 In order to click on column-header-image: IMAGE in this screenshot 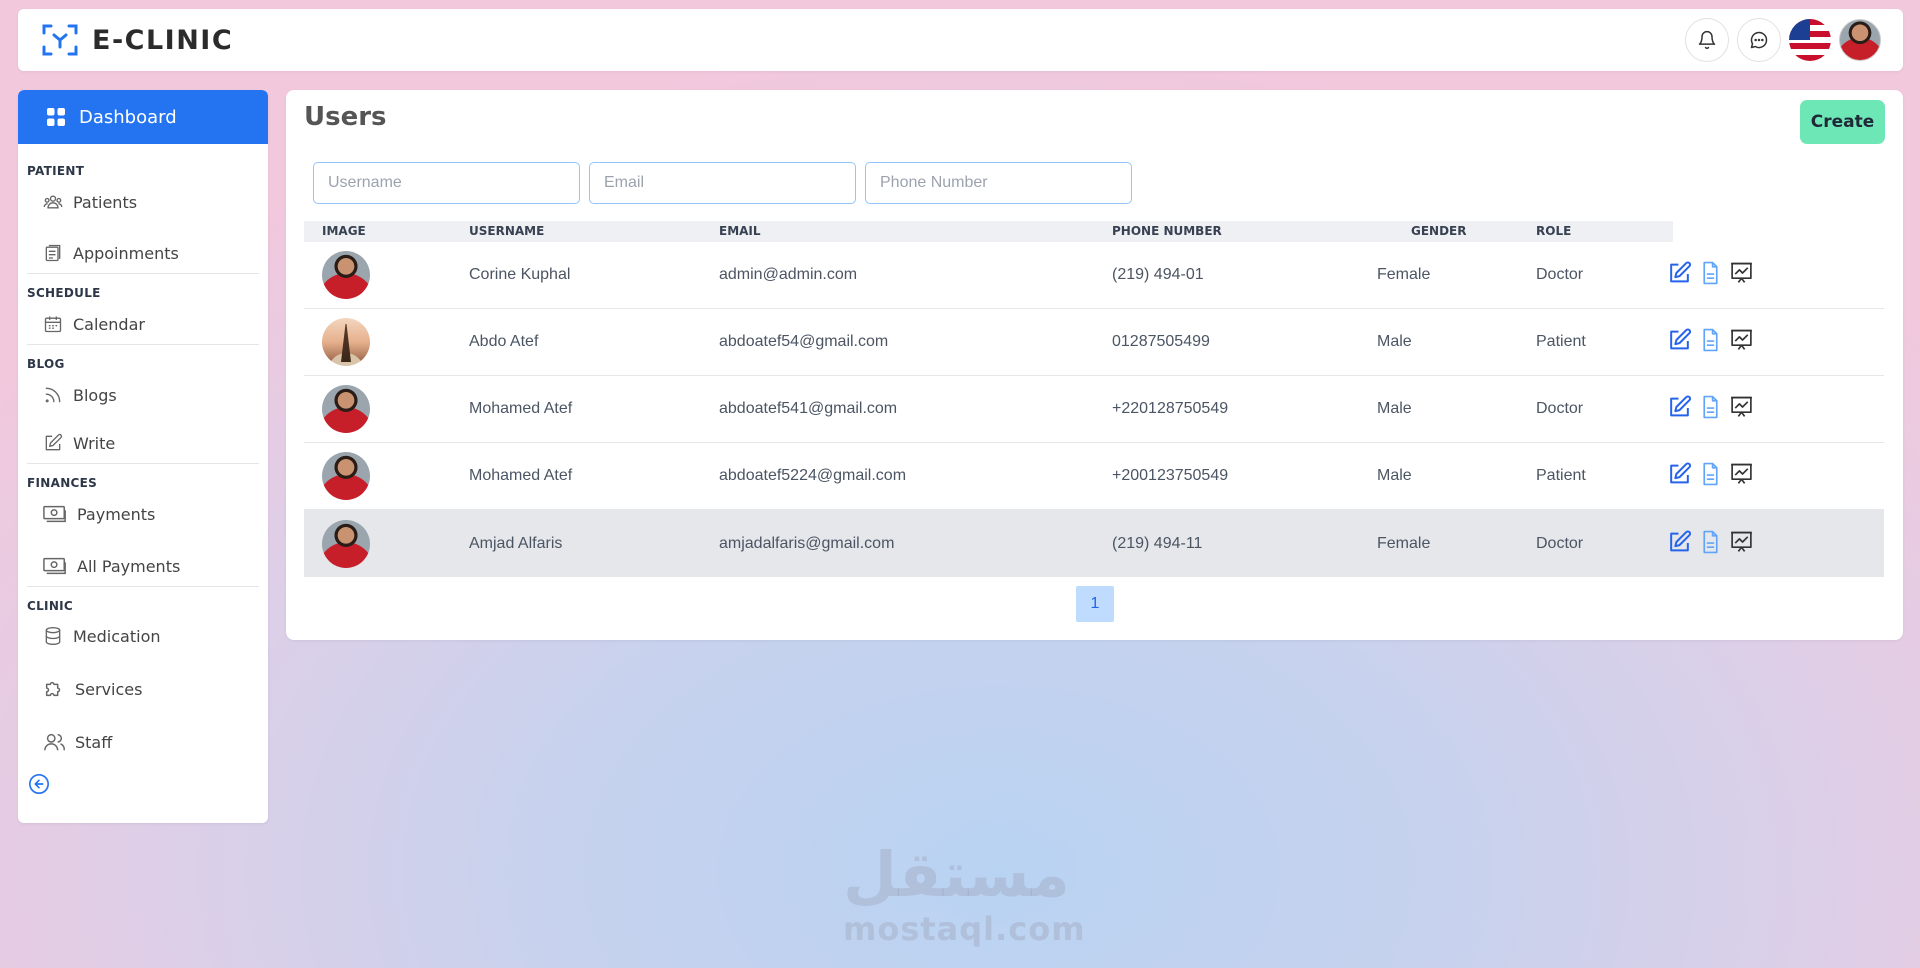, I will do `click(344, 231)`.